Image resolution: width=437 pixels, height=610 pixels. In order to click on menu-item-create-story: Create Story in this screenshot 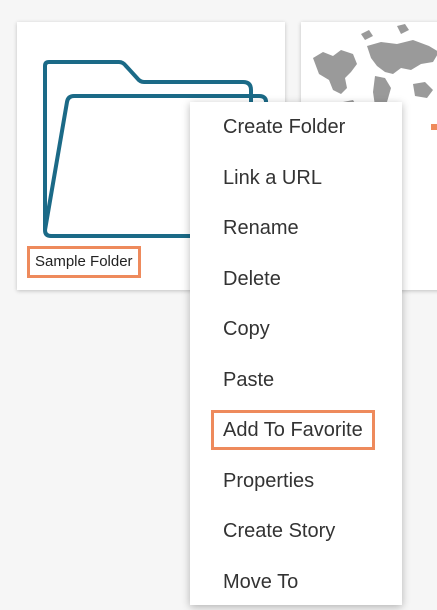, I will do `click(296, 531)`.